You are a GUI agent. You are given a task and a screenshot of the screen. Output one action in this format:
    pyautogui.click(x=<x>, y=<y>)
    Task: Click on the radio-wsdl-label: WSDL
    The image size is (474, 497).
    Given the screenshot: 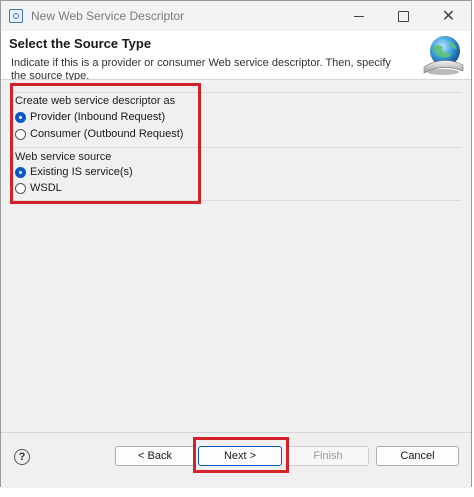 What is the action you would take?
    pyautogui.click(x=46, y=188)
    